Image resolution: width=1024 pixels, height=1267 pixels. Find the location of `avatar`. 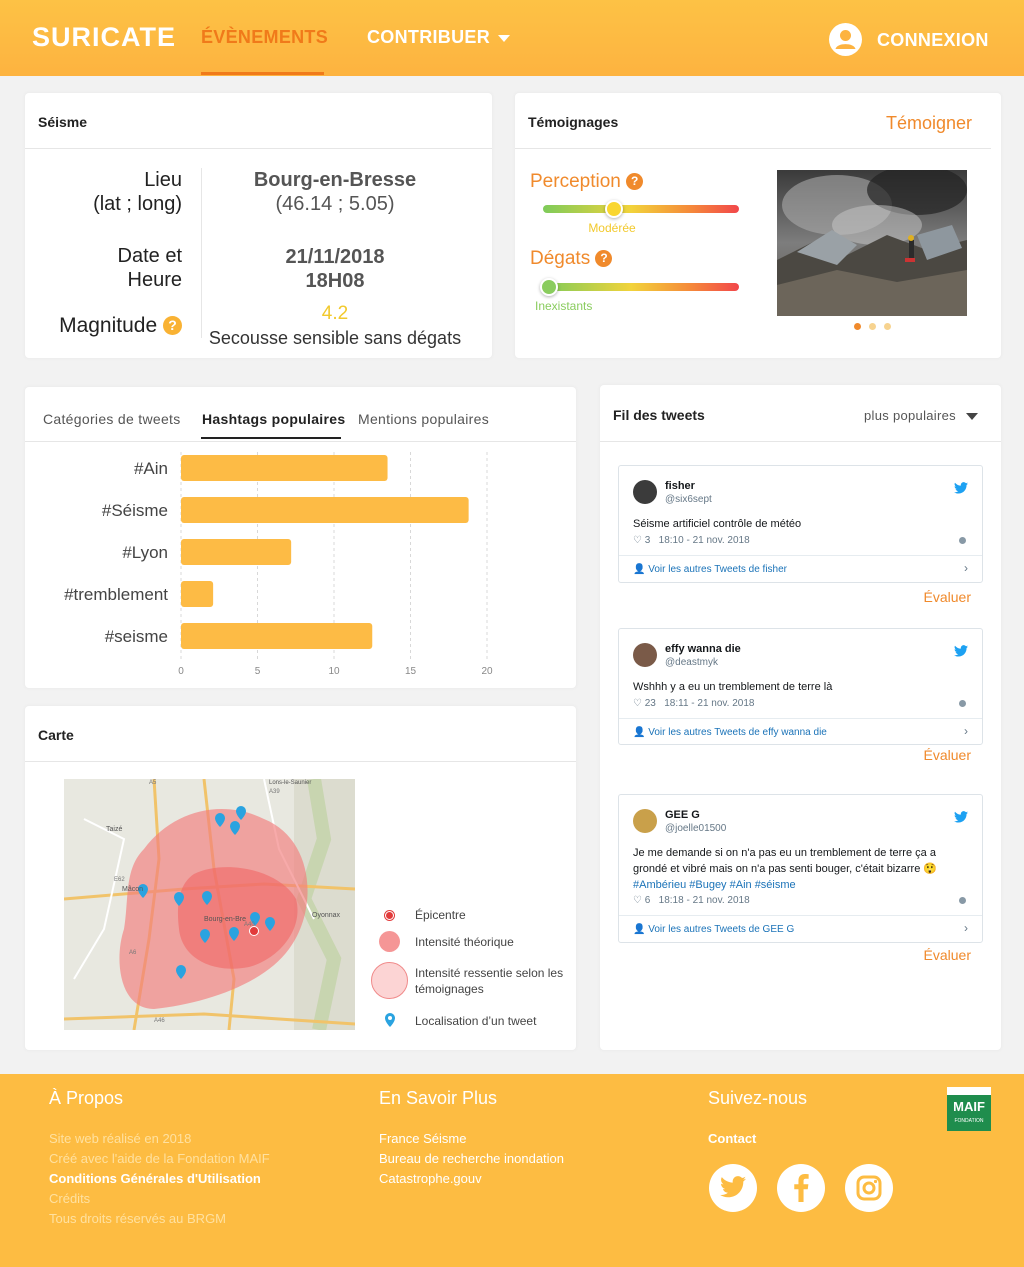

avatar is located at coordinates (645, 821).